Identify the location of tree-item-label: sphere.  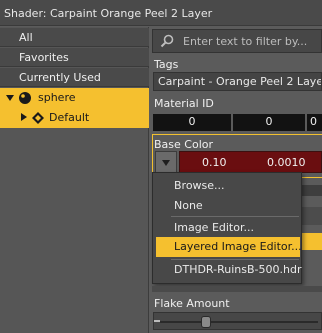
(57, 97).